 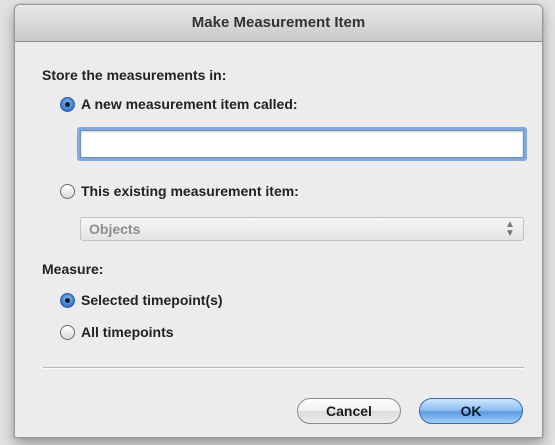 I want to click on new-item-radio, so click(x=67, y=104).